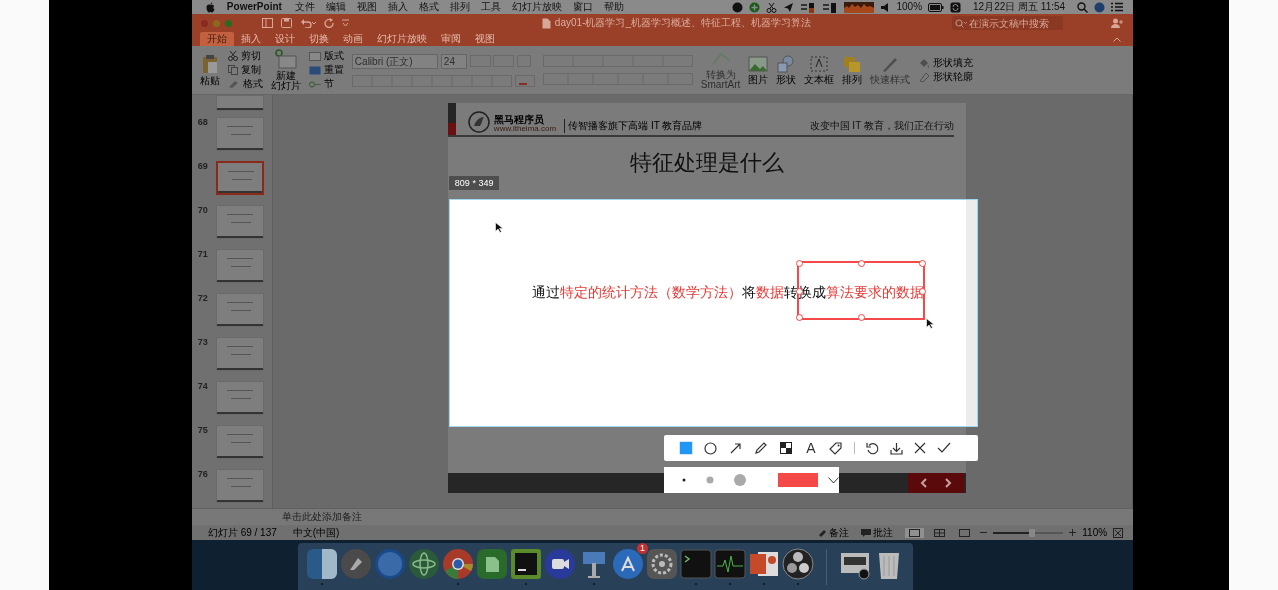 The width and height of the screenshot is (1278, 590). I want to click on two-tone-square-icon, so click(322, 564).